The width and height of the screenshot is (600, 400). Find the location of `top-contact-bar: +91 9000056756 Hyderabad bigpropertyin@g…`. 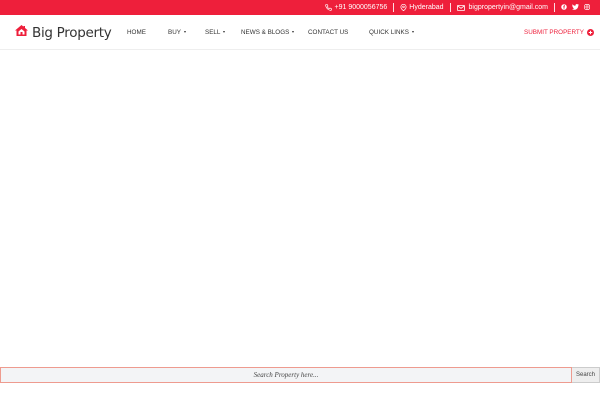

top-contact-bar: +91 9000056756 Hyderabad bigpropertyin@g… is located at coordinates (300, 7).